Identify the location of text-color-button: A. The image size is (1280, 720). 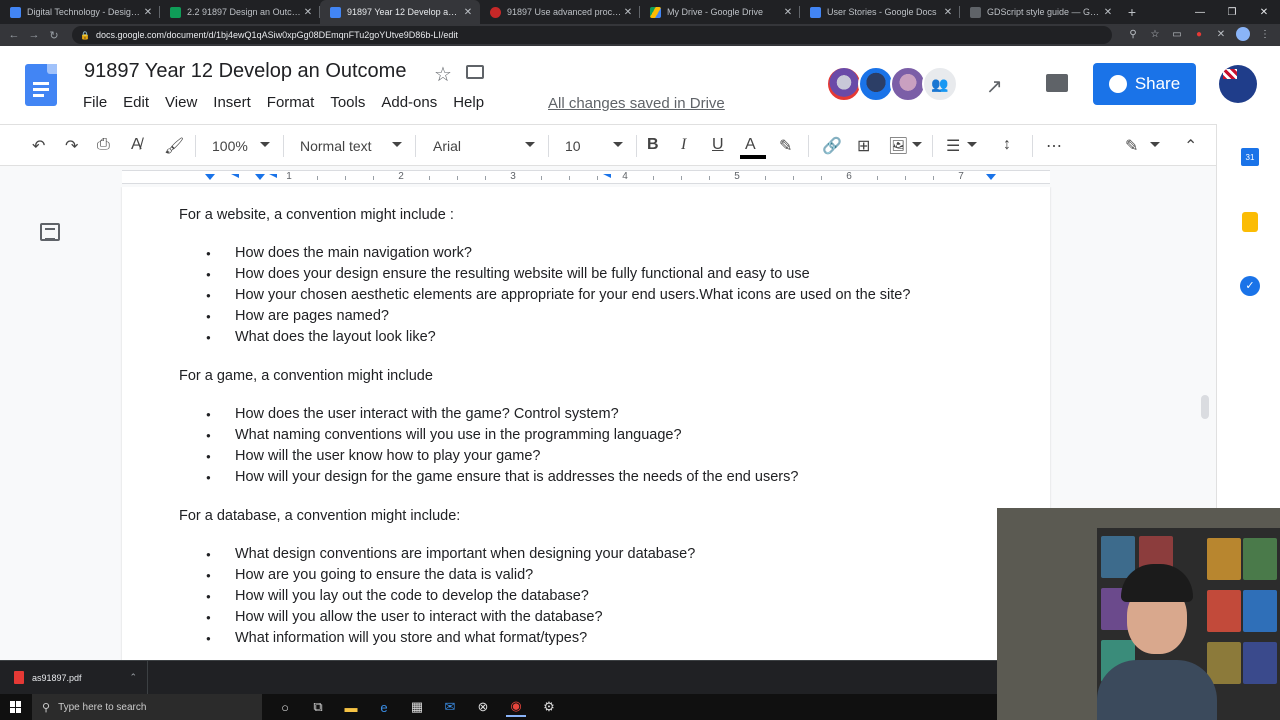
(750, 145).